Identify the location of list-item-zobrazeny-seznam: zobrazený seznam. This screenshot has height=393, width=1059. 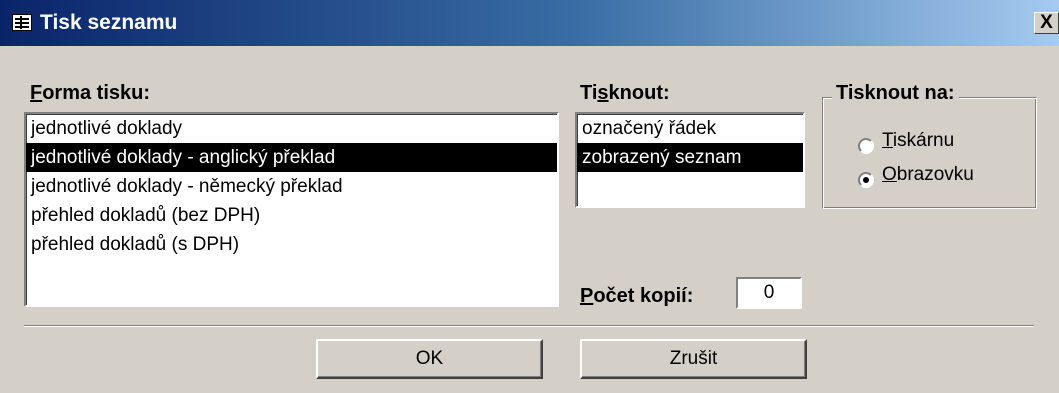
(690, 157).